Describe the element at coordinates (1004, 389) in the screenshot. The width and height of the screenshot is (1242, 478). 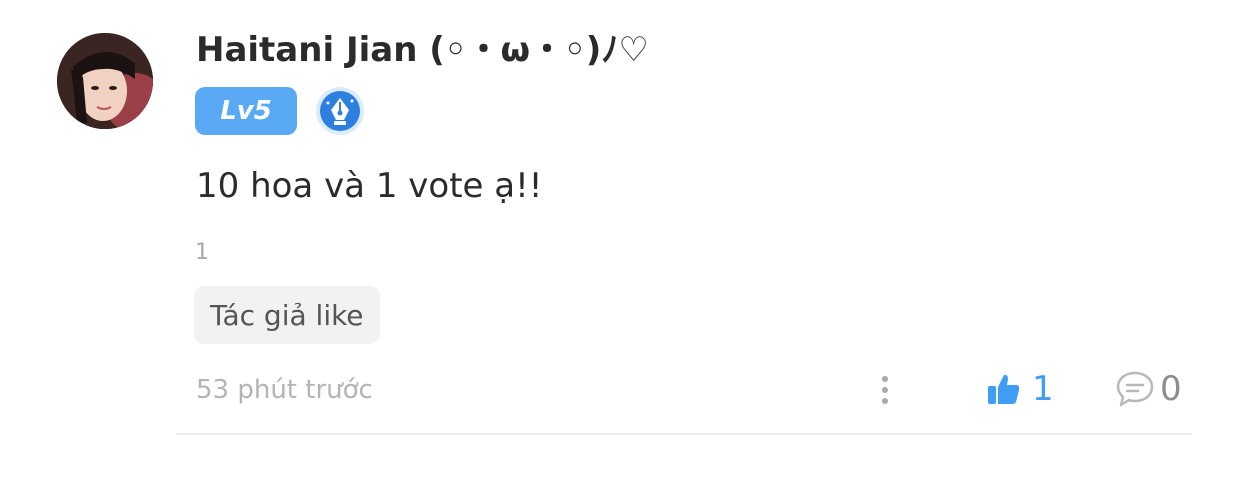
I see `thumbs-up-icon` at that location.